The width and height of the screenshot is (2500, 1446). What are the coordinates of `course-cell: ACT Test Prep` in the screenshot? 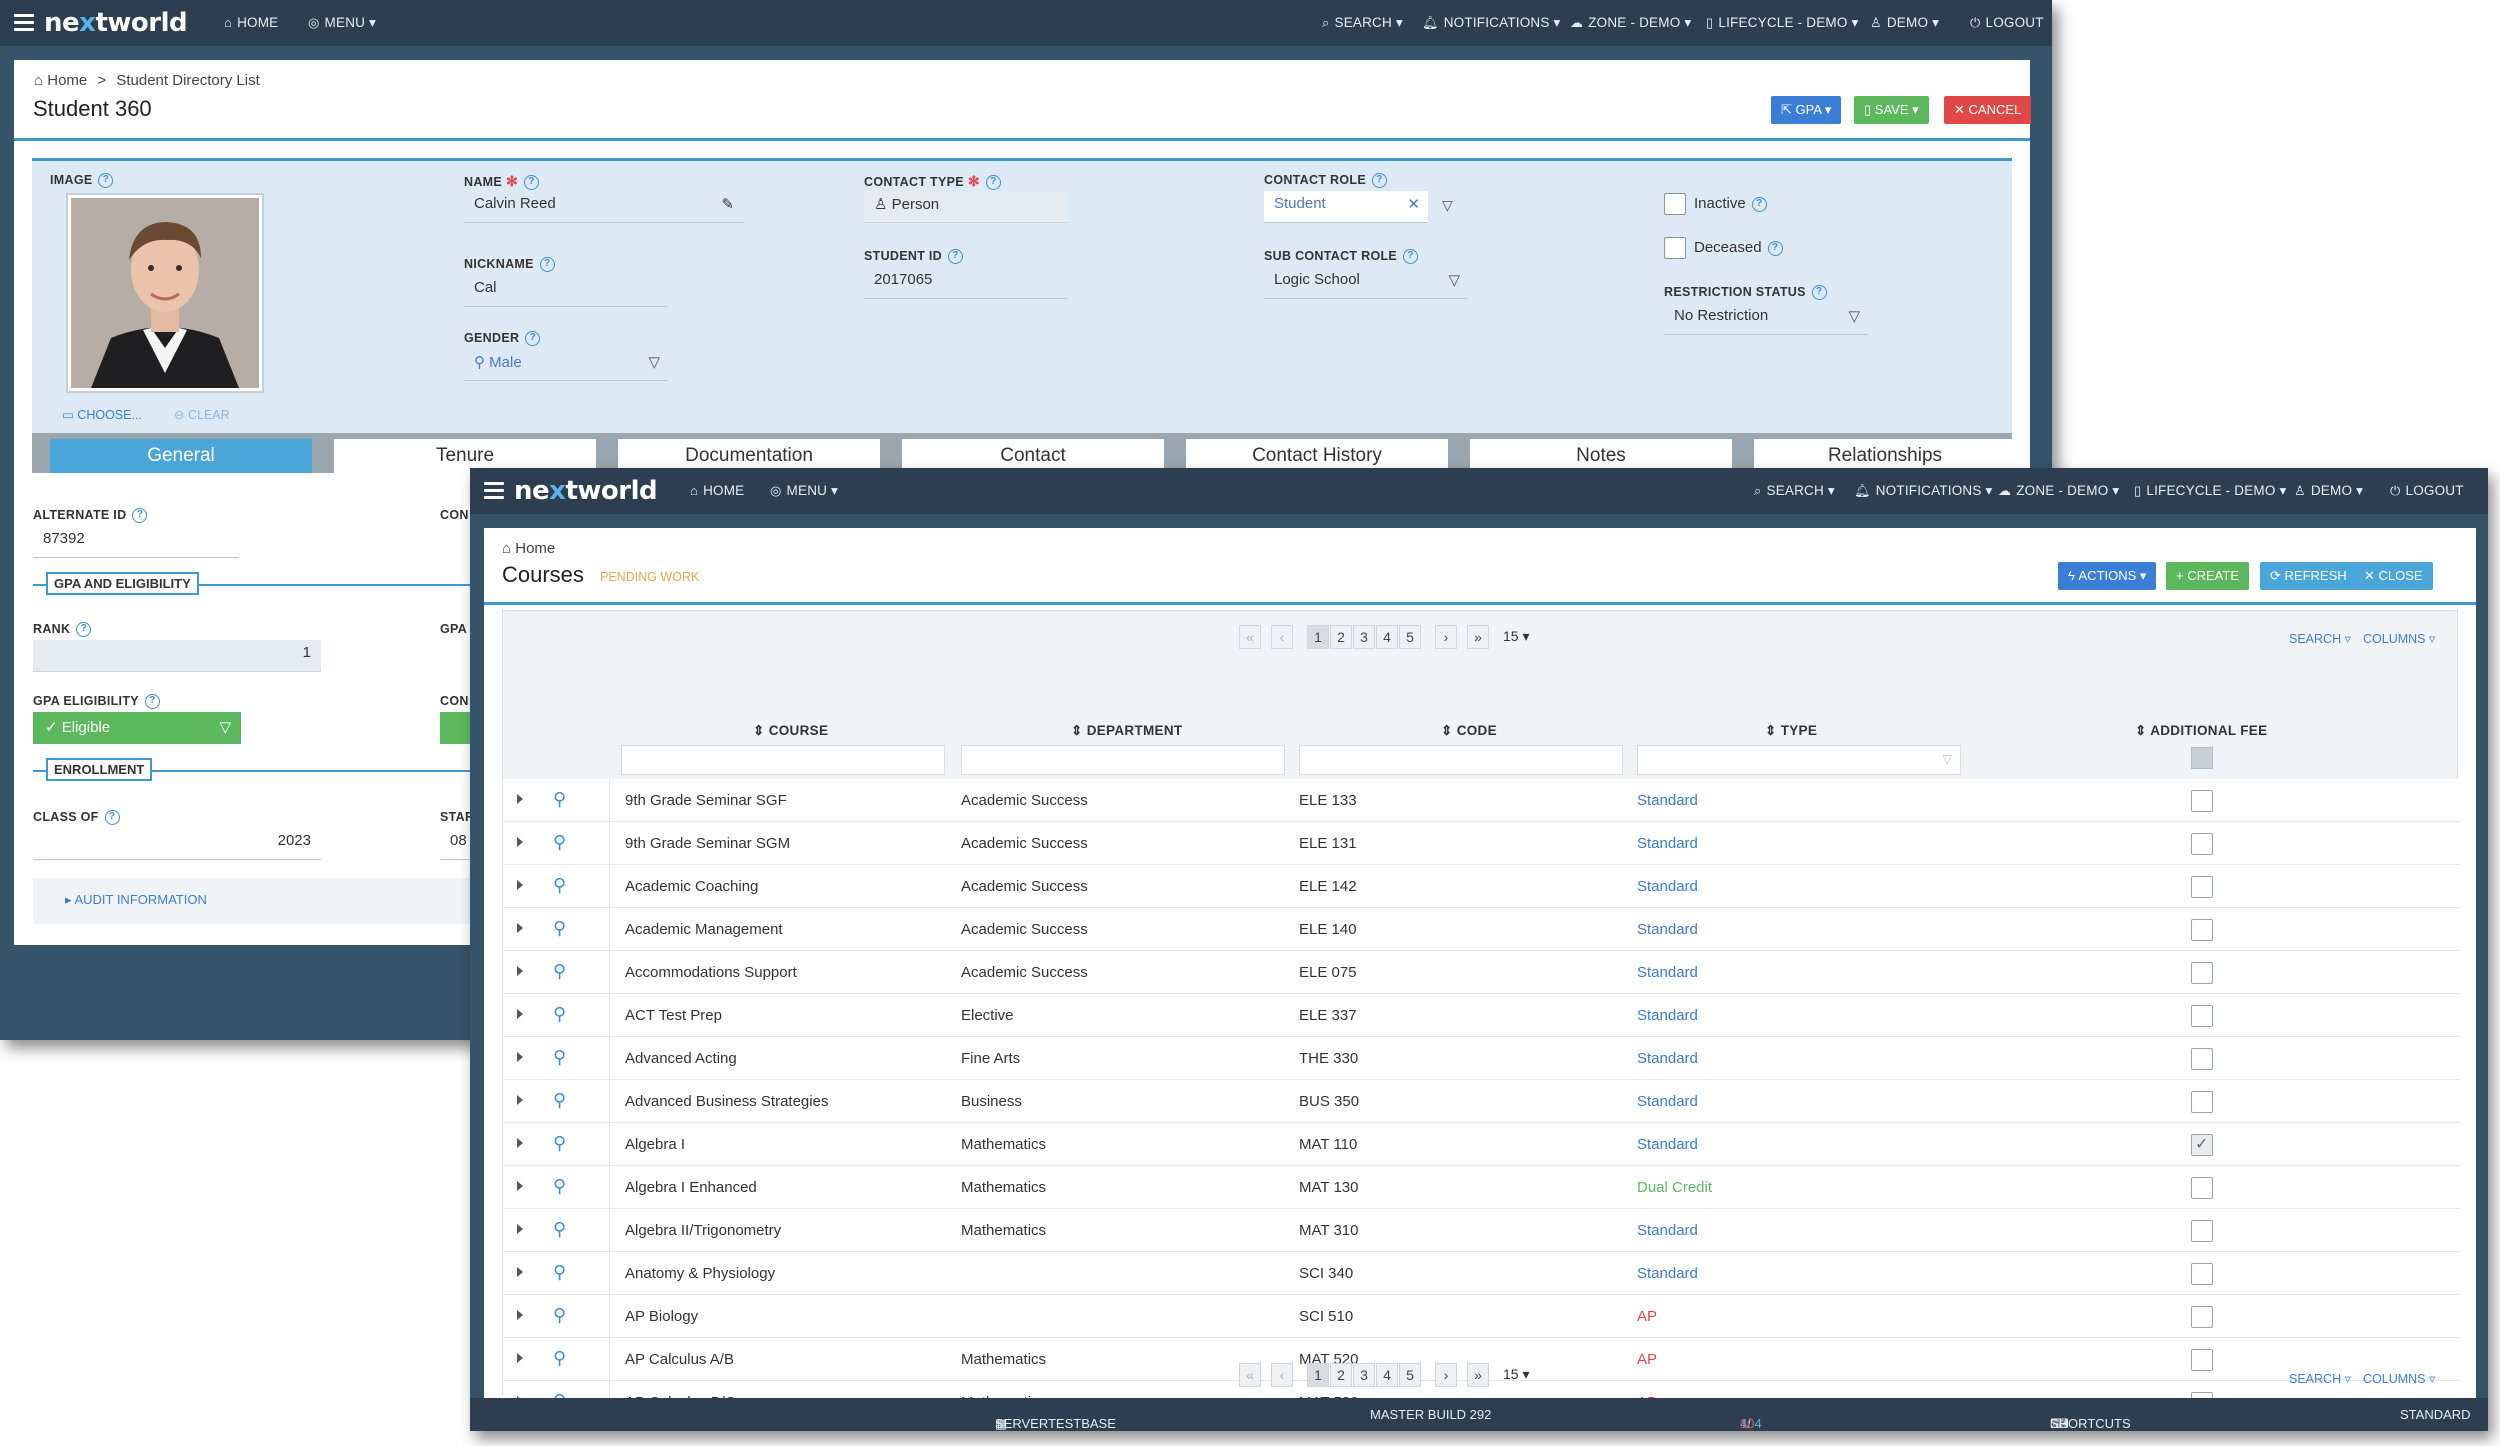 It's located at (673, 1015).